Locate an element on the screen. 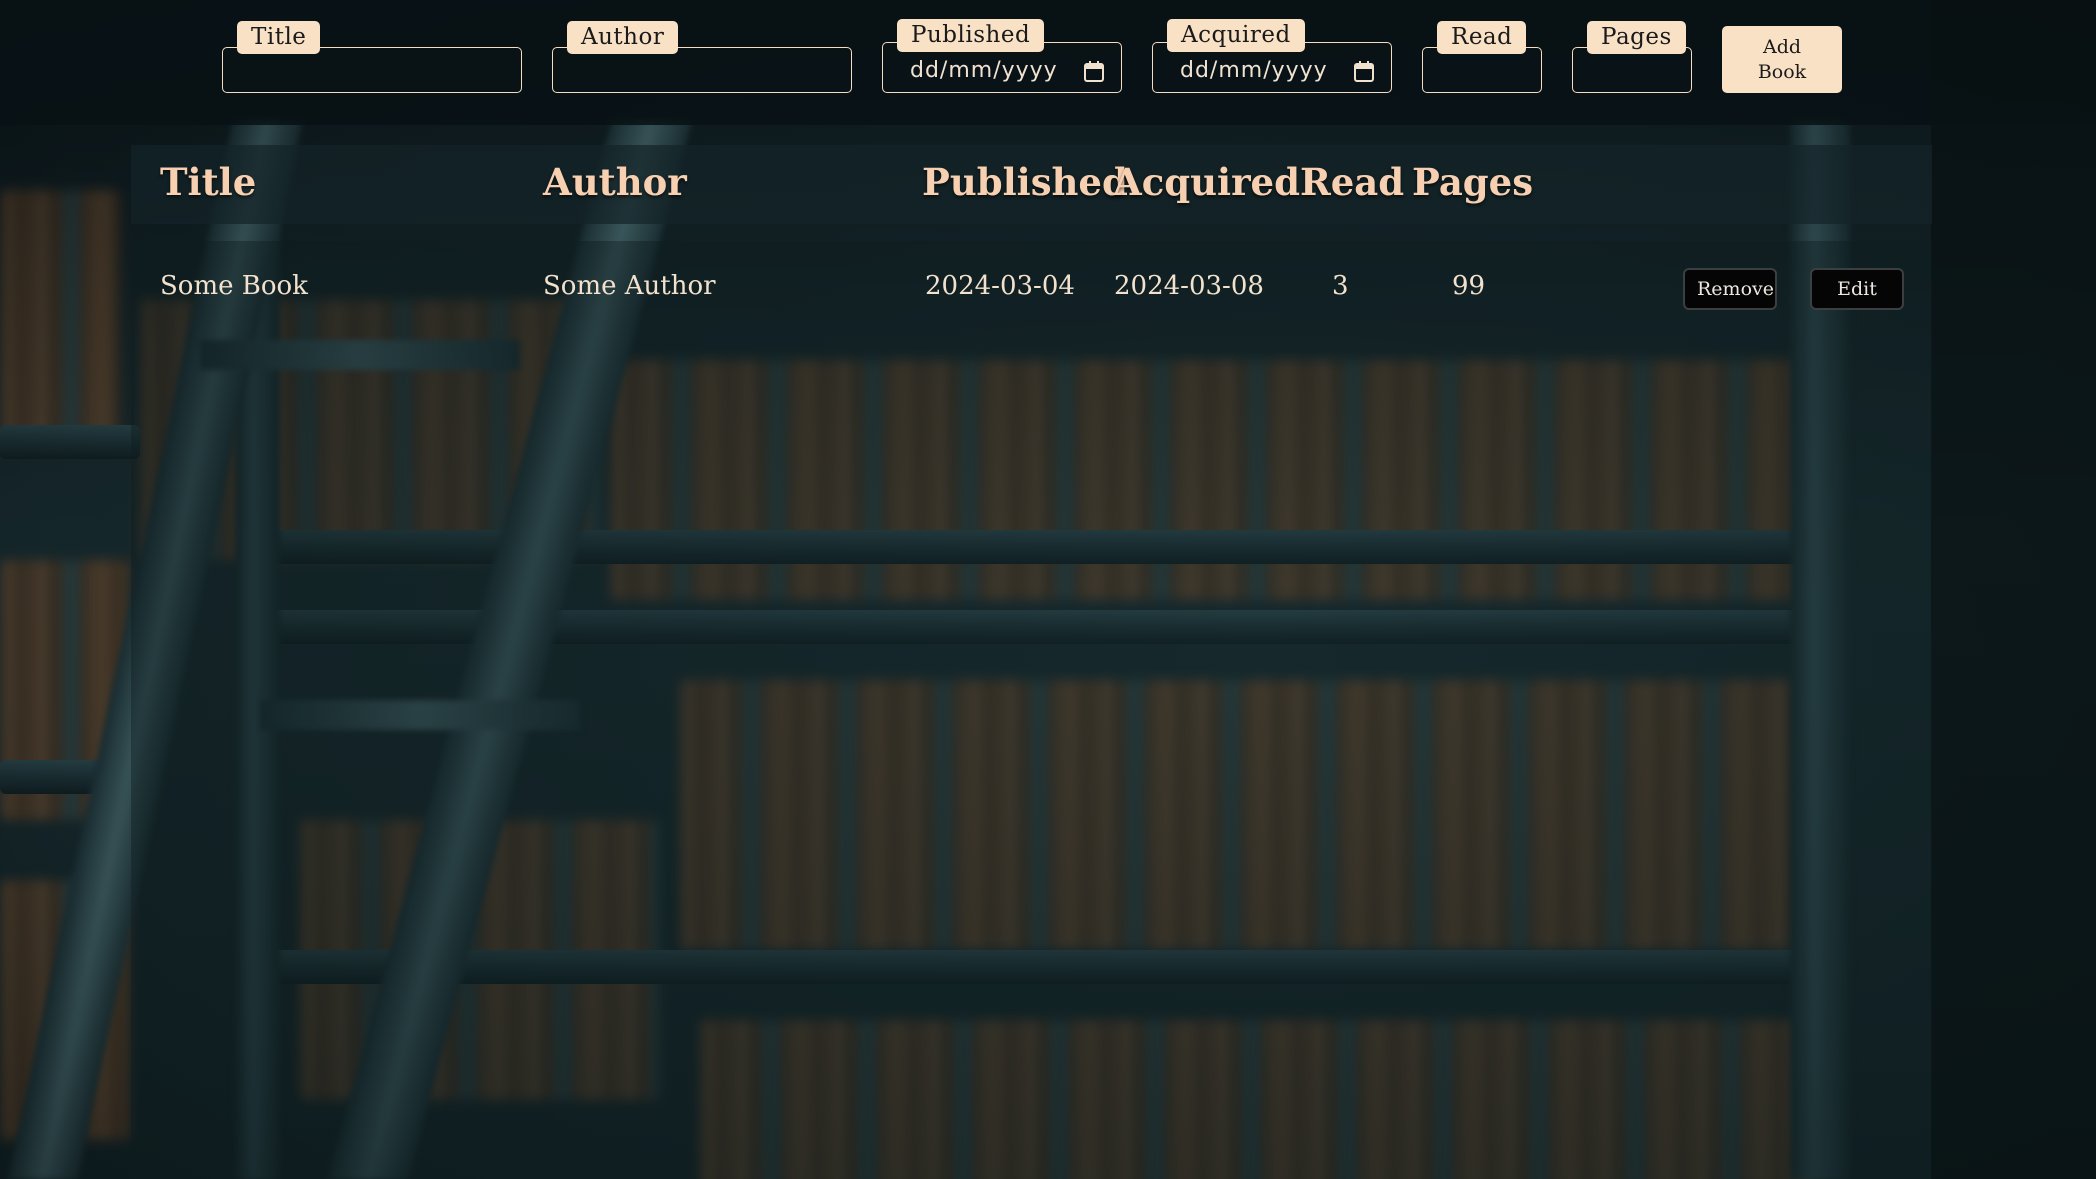 The height and width of the screenshot is (1179, 2096). pages-field: Pages is located at coordinates (1632, 57).